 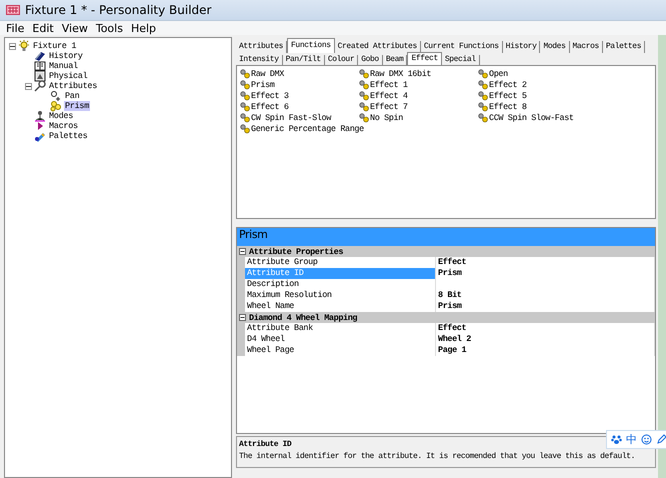 What do you see at coordinates (616, 439) in the screenshot?
I see `paw-icon` at bounding box center [616, 439].